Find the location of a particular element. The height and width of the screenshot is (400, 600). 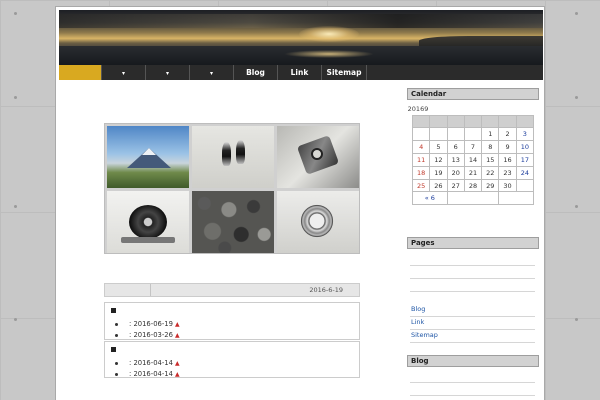

calendar-day: 29 is located at coordinates (490, 185).